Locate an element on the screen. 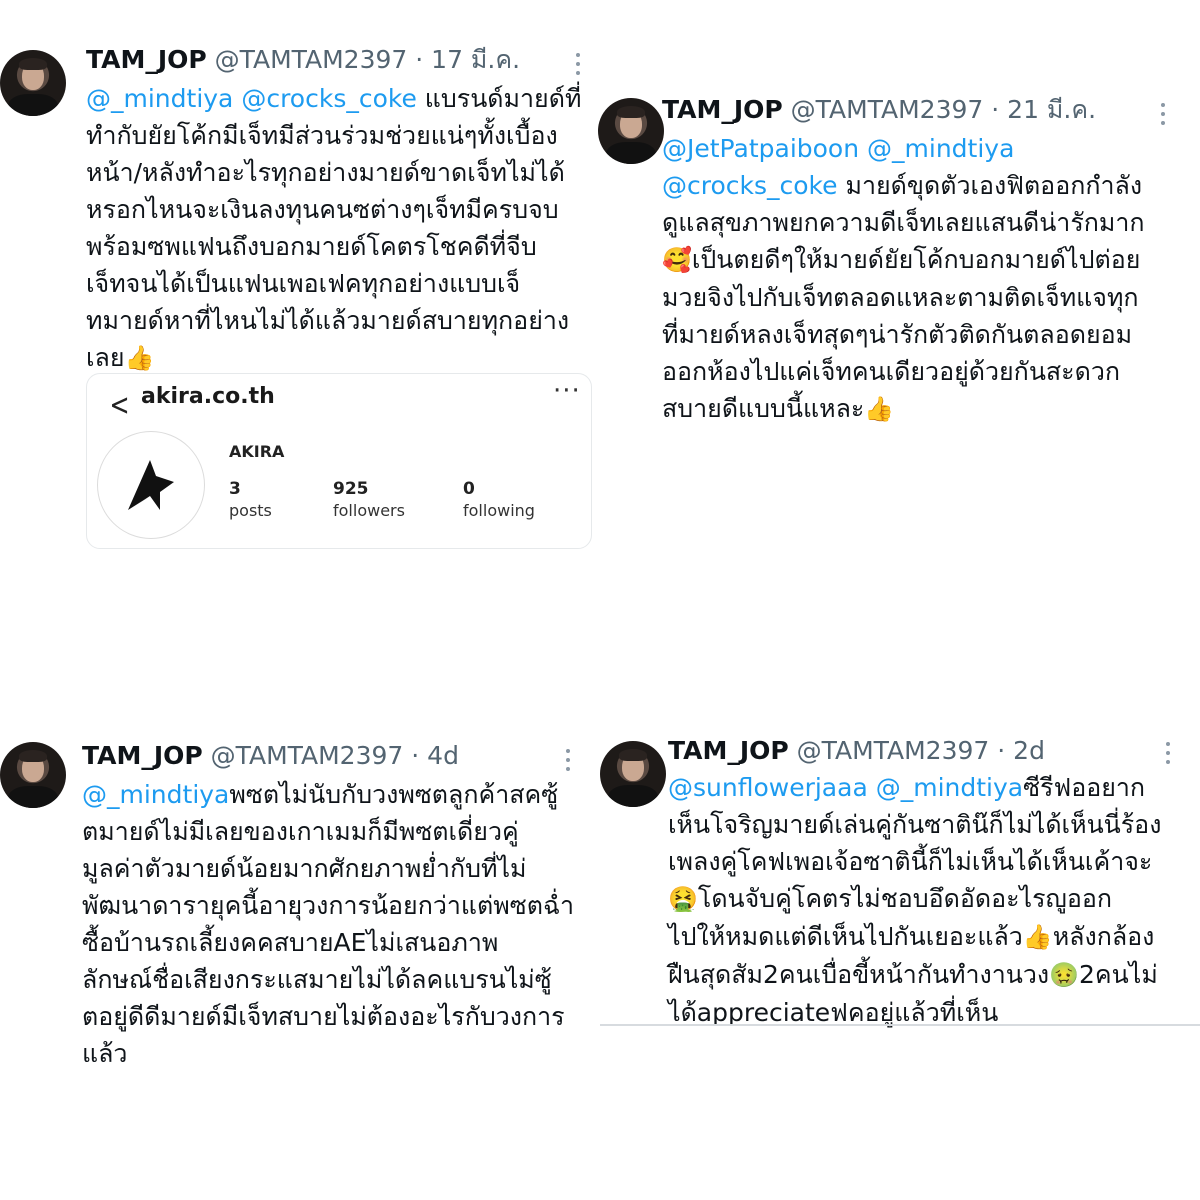 The width and height of the screenshot is (1200, 1200). brand-logo is located at coordinates (151, 485).